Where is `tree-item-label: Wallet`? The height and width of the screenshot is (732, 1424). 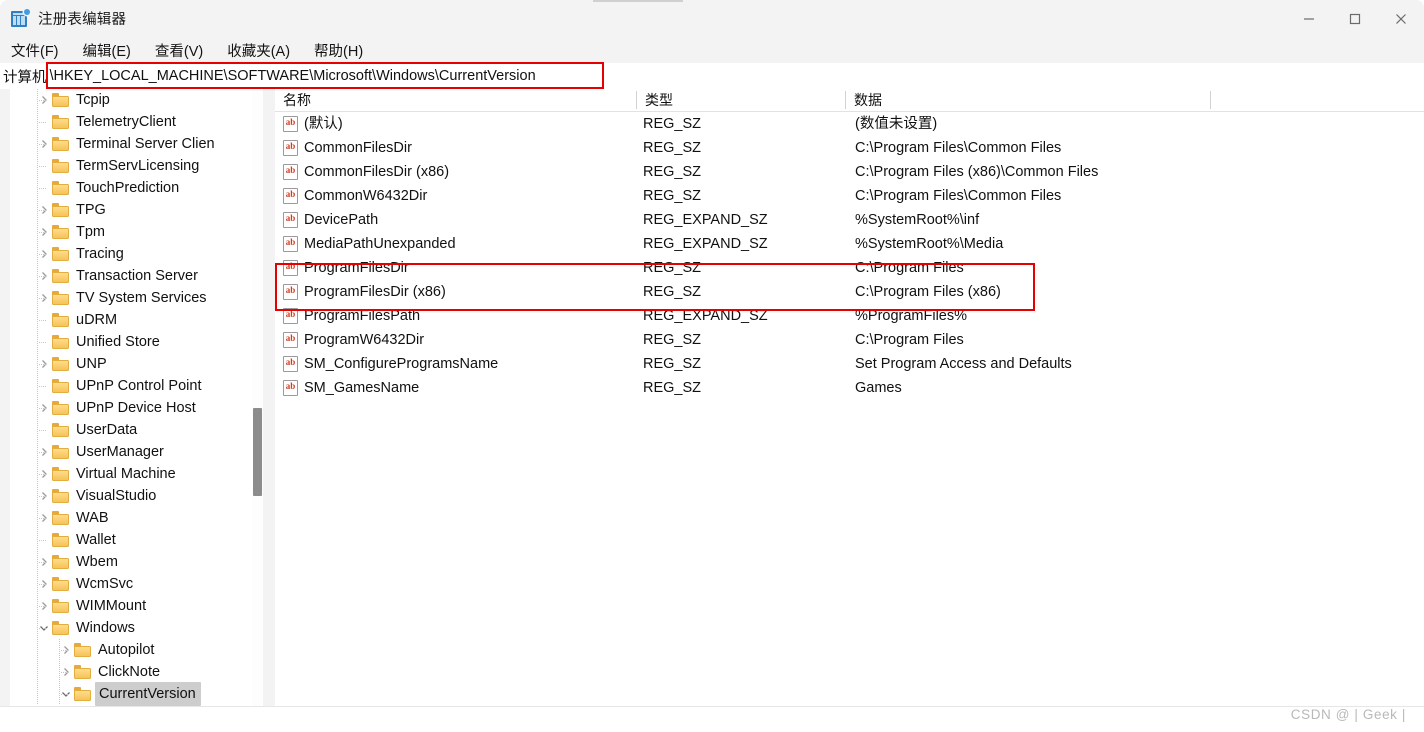
tree-item-label: Wallet is located at coordinates (96, 540).